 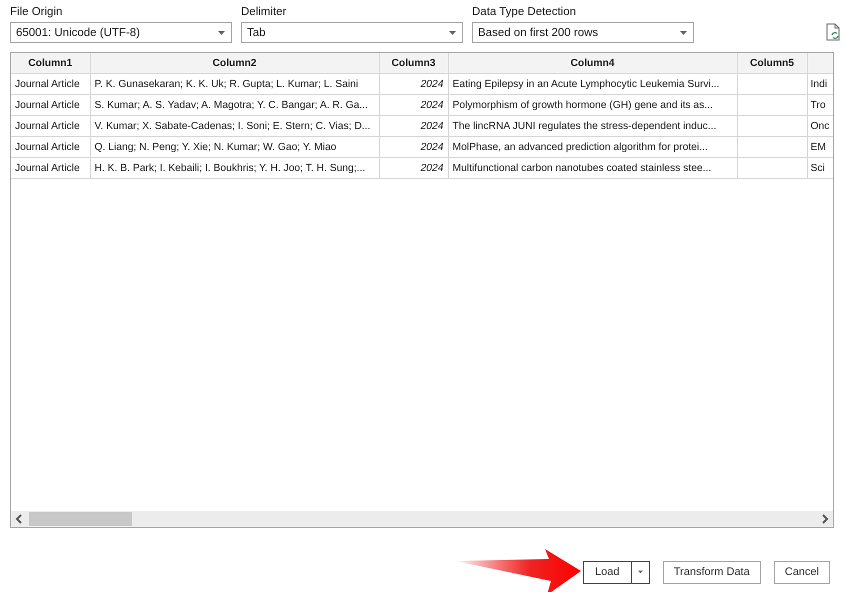 What do you see at coordinates (234, 84) in the screenshot?
I see `table-cell: P. K. Gunasekaran; K. K. Uk; R. Gupta; L. Kumar; L. Saini` at bounding box center [234, 84].